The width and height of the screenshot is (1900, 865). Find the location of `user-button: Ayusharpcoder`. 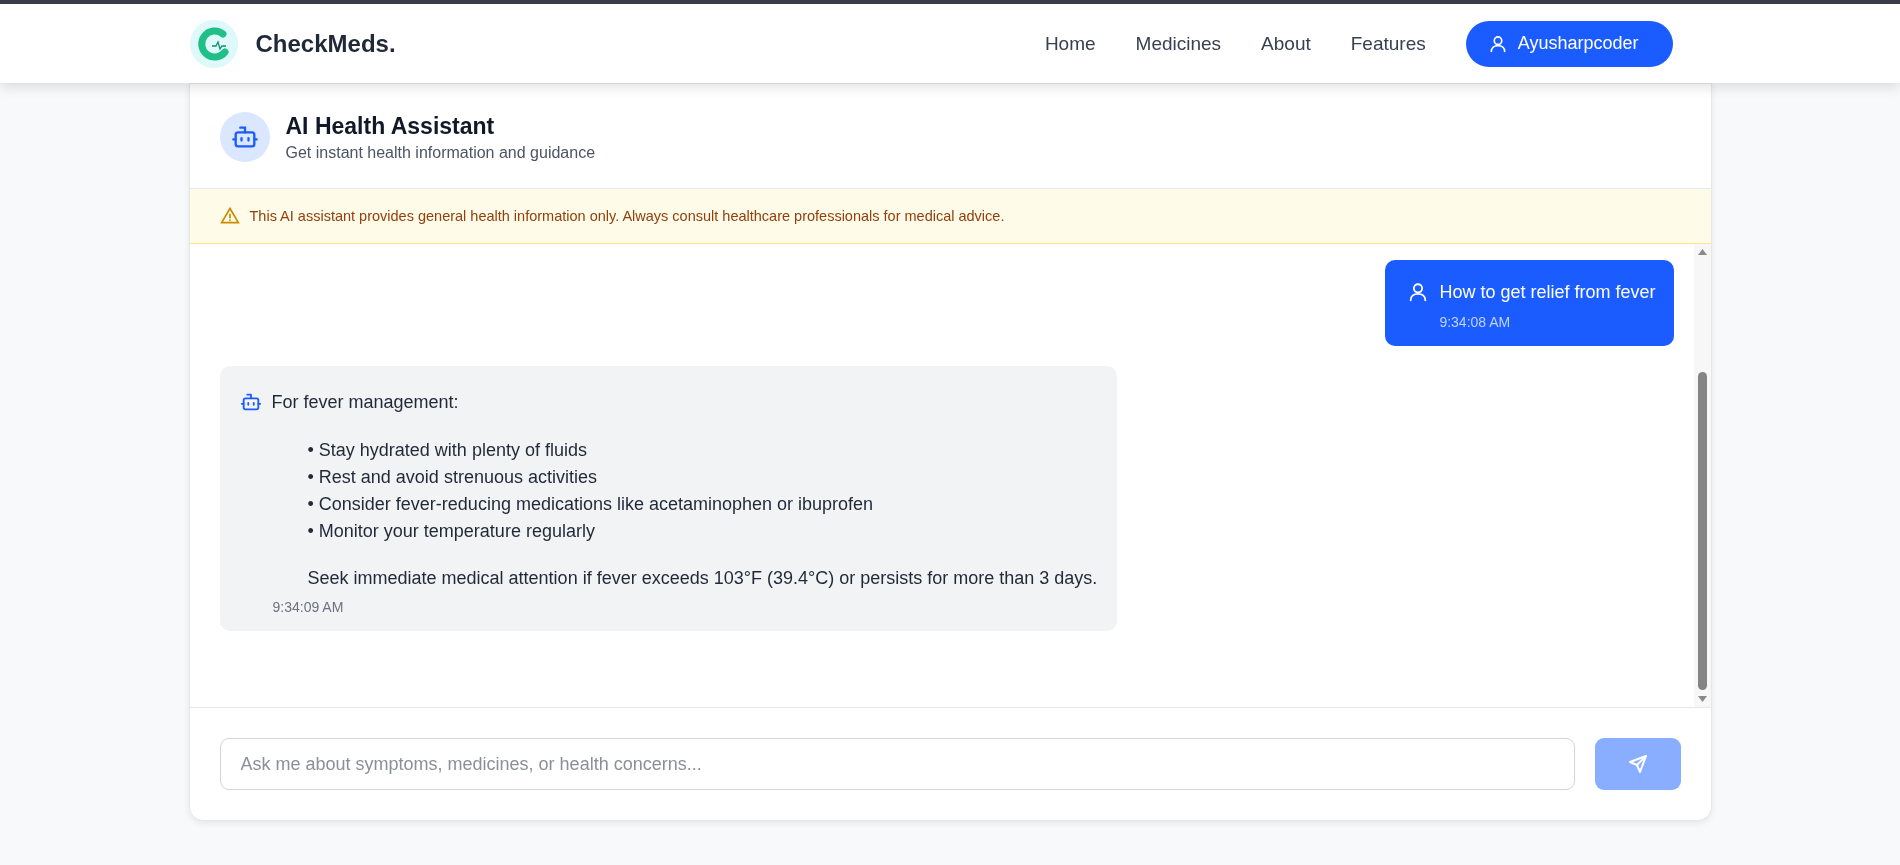

user-button: Ayusharpcoder is located at coordinates (1569, 43).